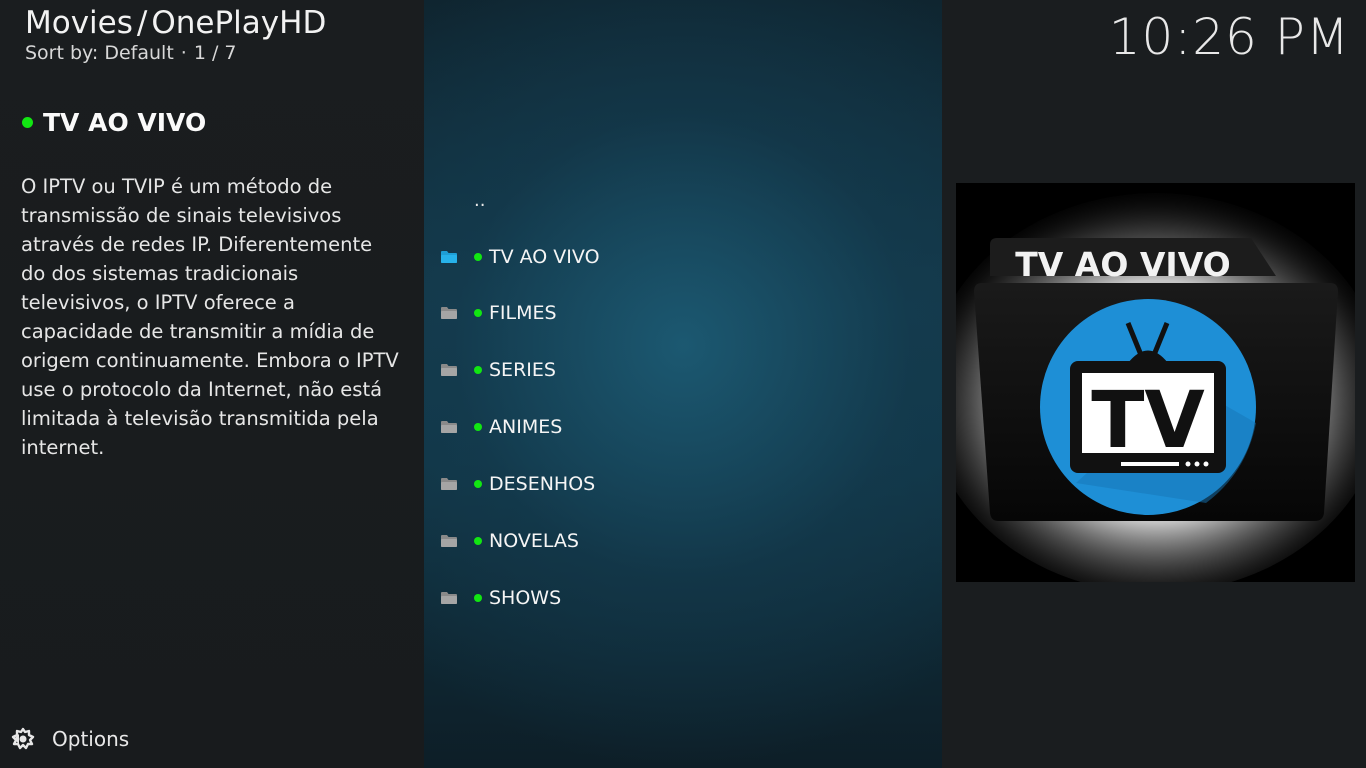  I want to click on parent-folder-item: .., so click(479, 200).